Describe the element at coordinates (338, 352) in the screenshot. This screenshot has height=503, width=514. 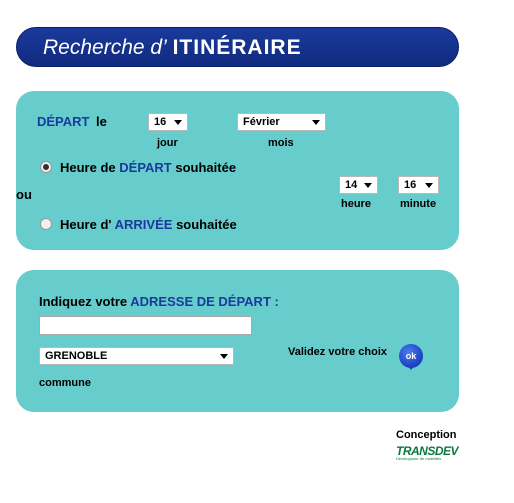
I see `validate-label: Validez votre choix` at that location.